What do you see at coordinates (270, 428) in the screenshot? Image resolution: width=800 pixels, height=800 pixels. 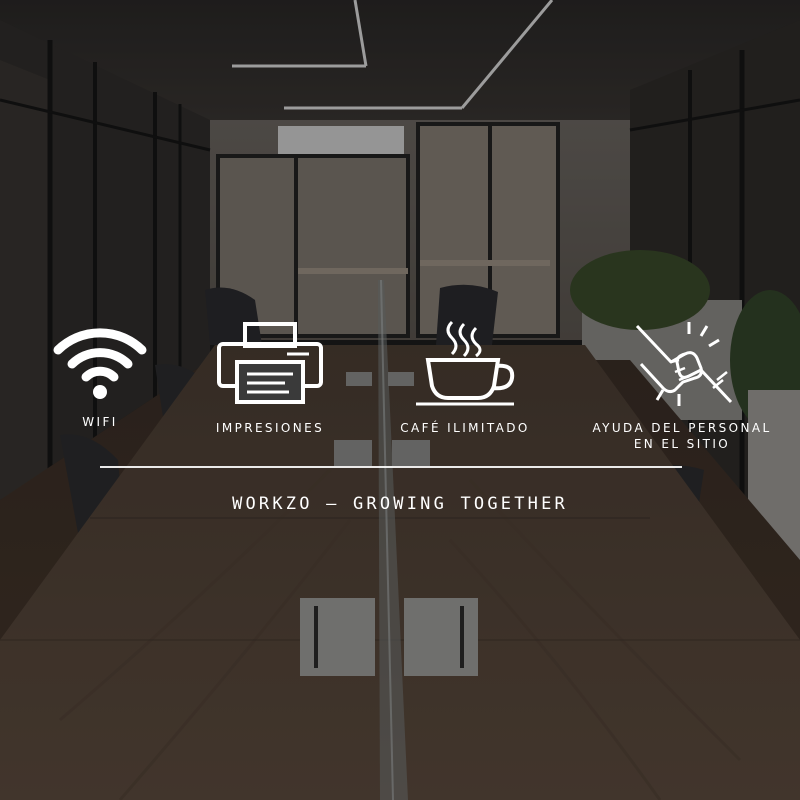 I see `feature-label-printing: IMPRESIONES` at bounding box center [270, 428].